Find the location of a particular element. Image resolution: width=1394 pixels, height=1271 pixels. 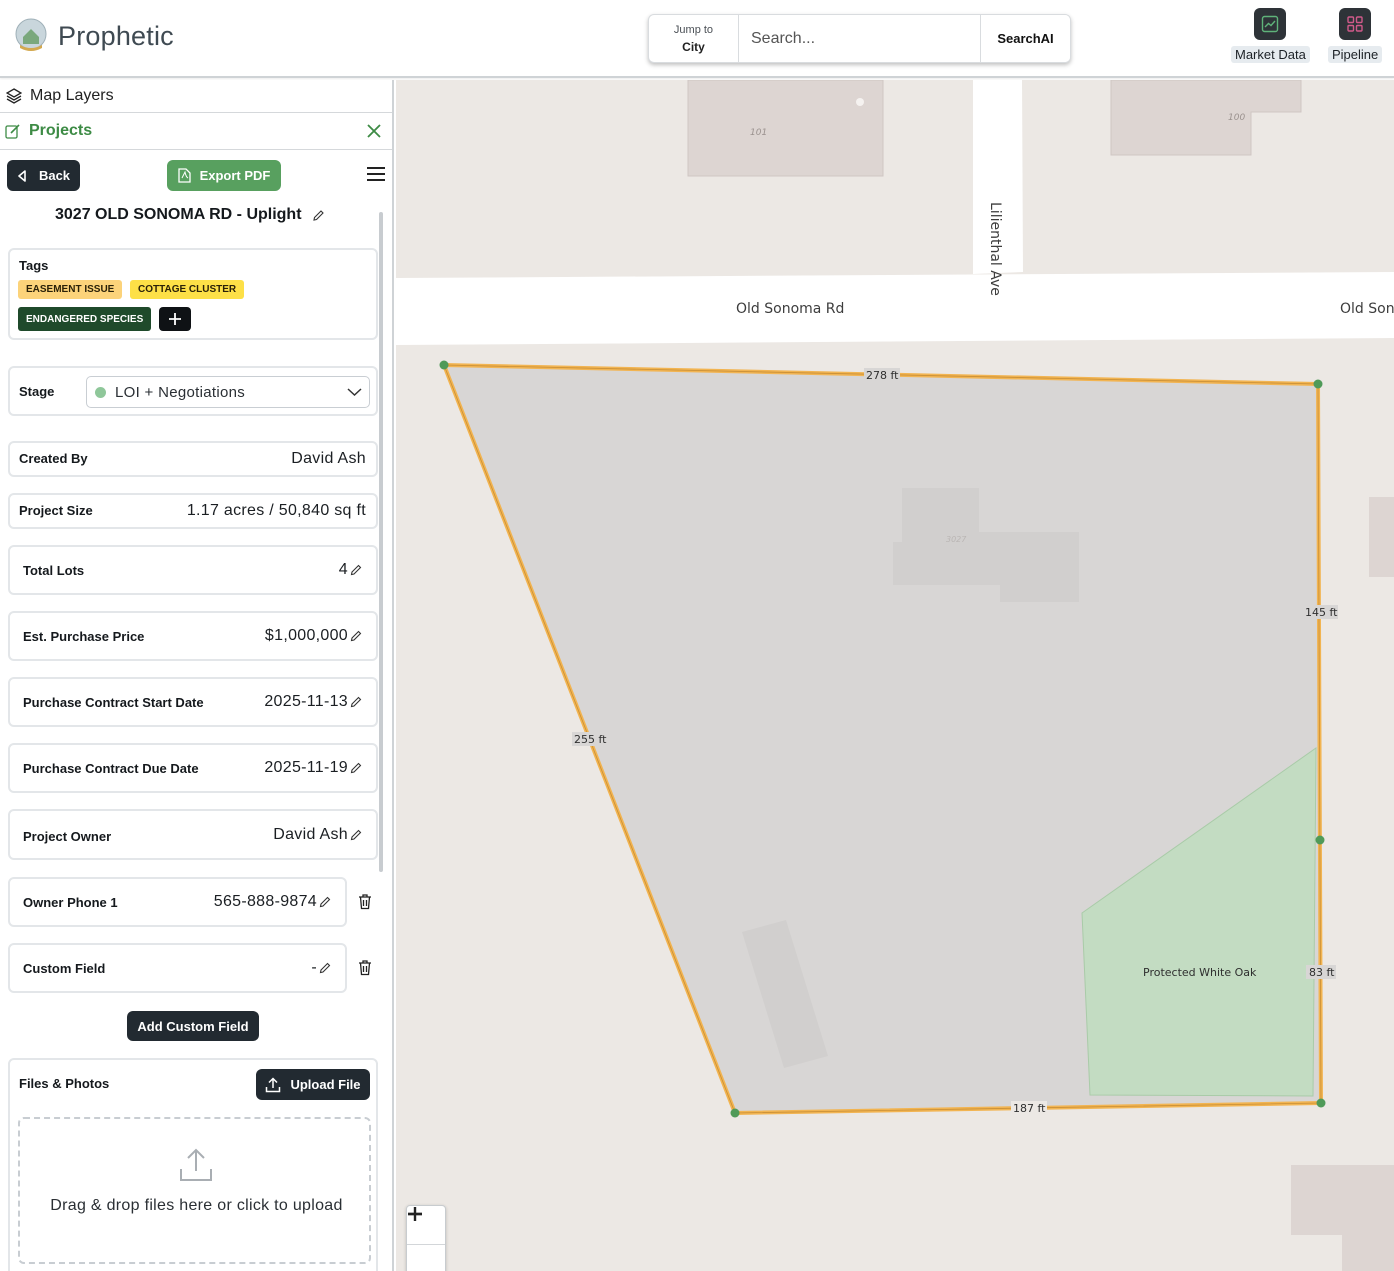

add-custom-field-button: Add Custom Field is located at coordinates (193, 1026).